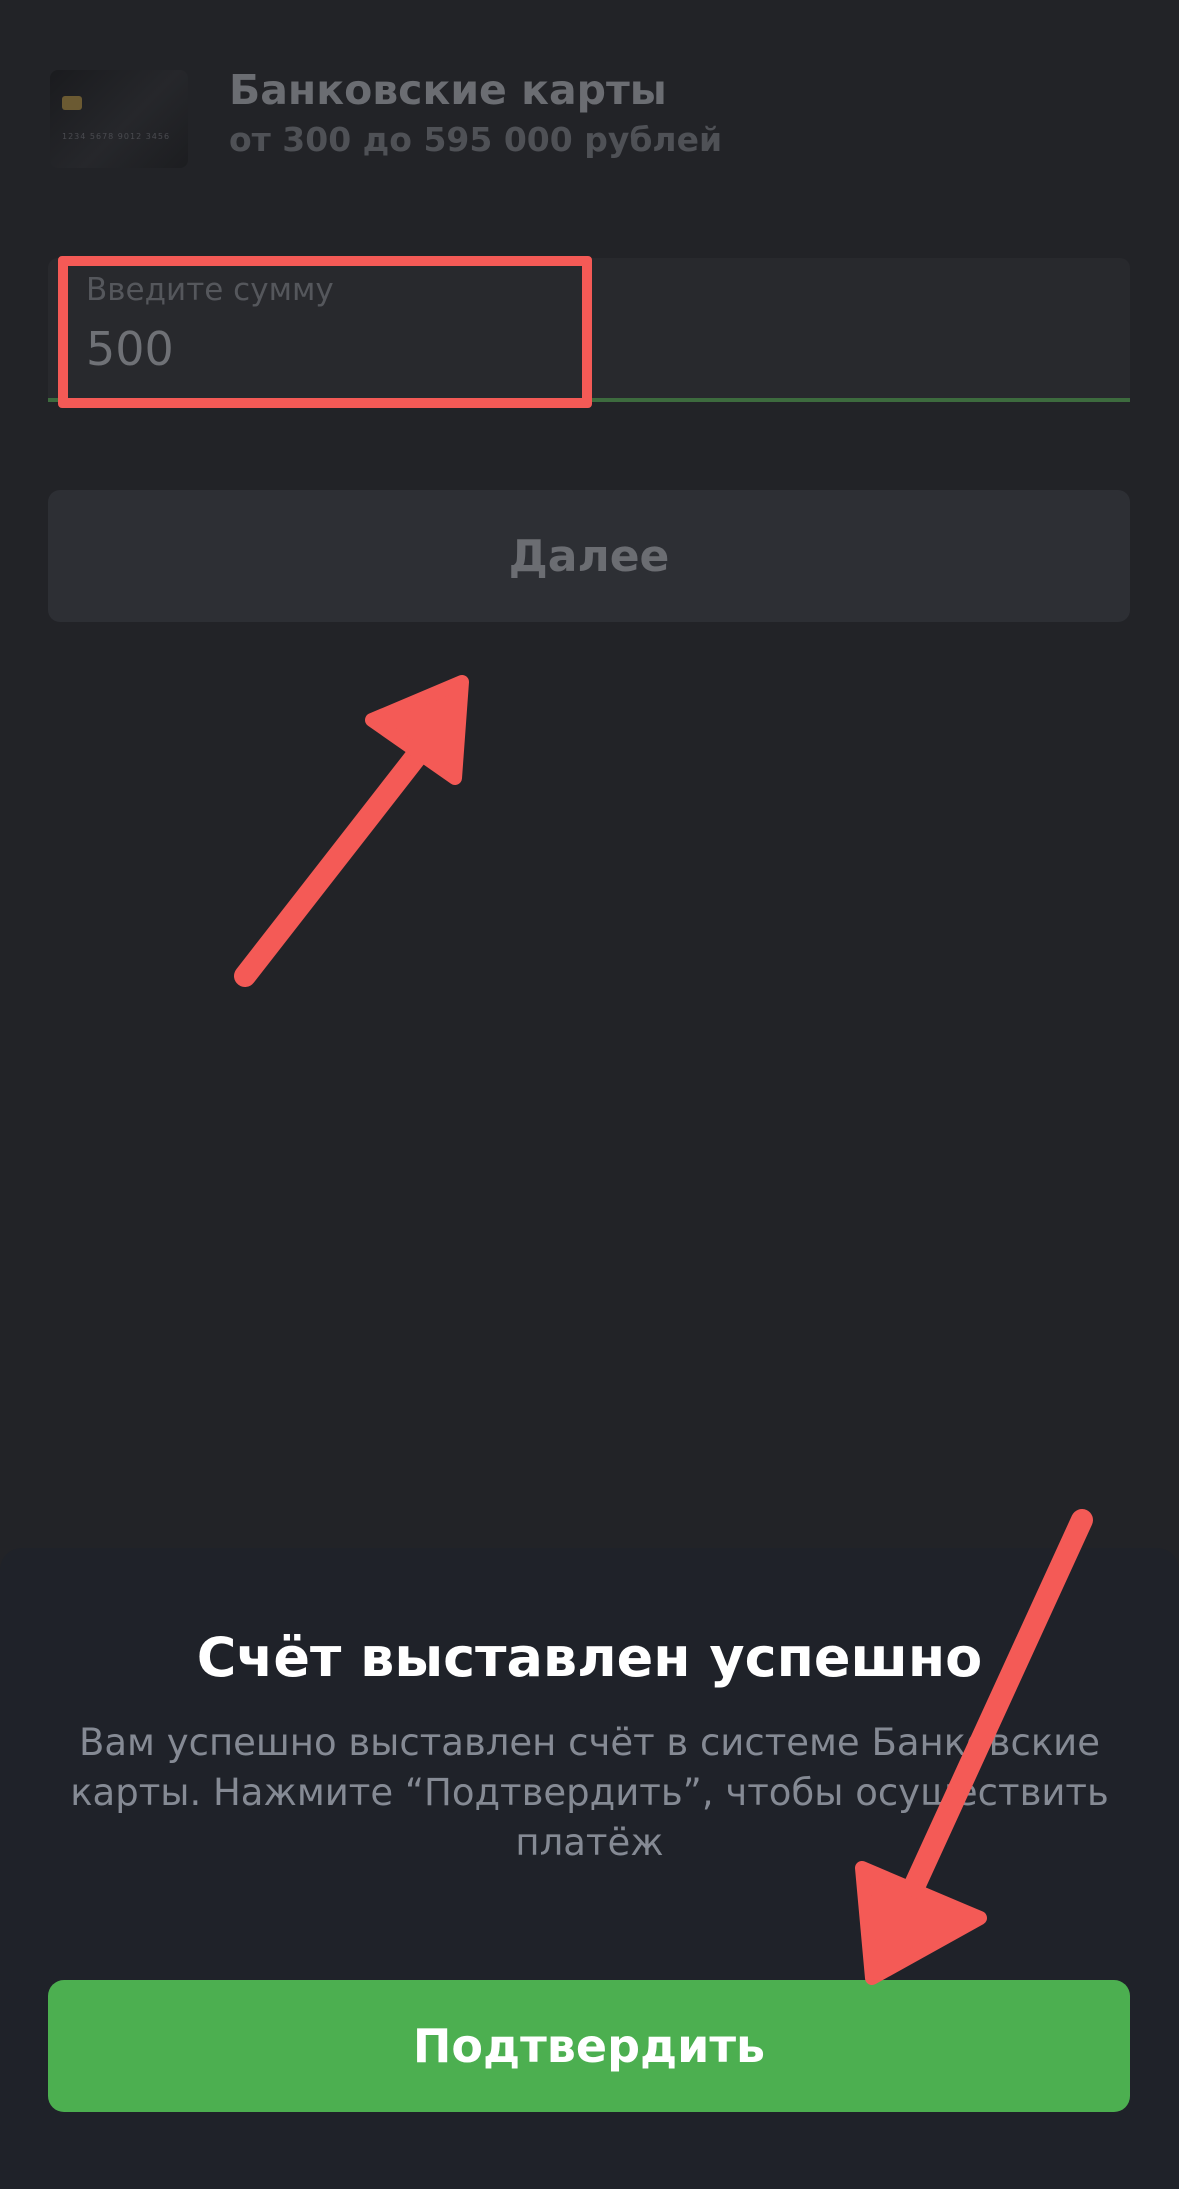 The width and height of the screenshot is (1179, 2189). What do you see at coordinates (589, 1657) in the screenshot?
I see `sheet-title: Счёт выставлен успешно` at bounding box center [589, 1657].